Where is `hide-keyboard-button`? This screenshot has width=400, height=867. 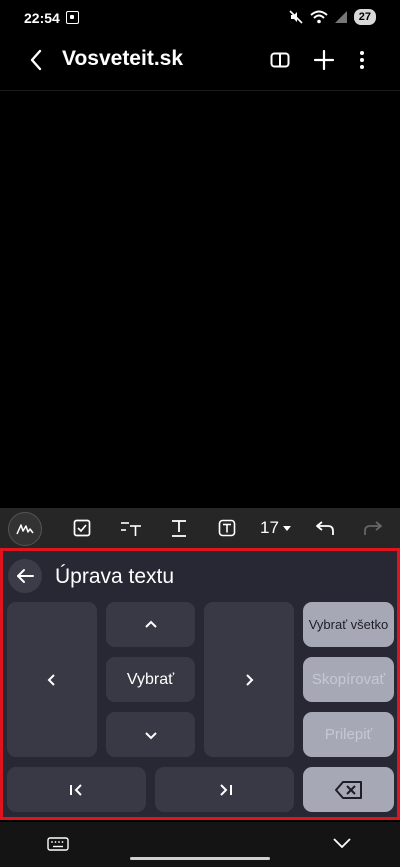
hide-keyboard-button is located at coordinates (342, 843).